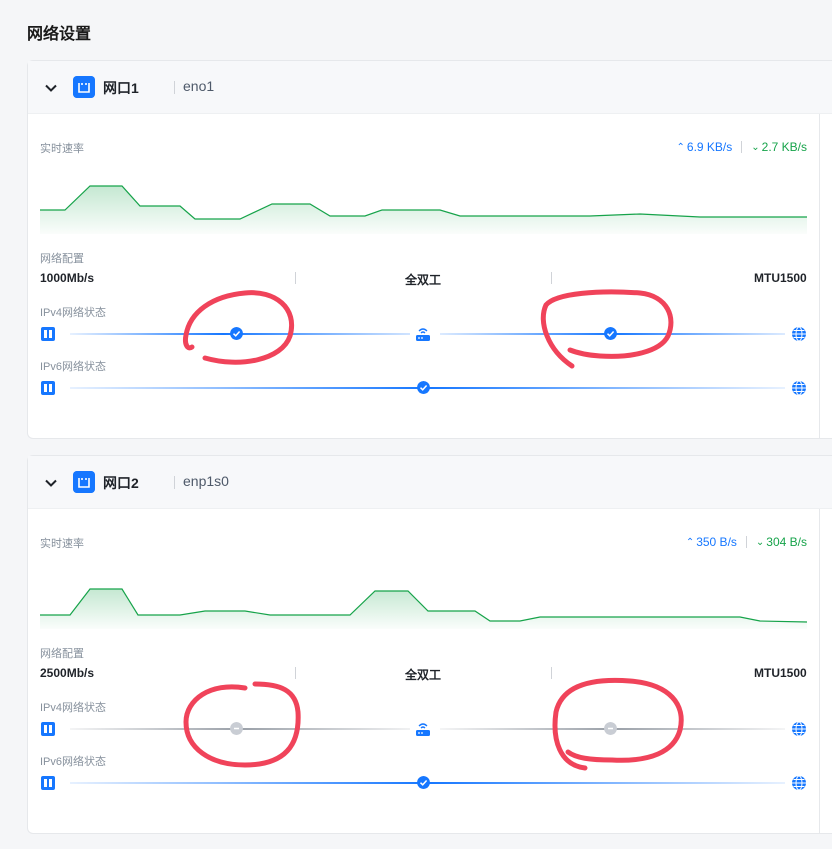 The height and width of the screenshot is (849, 832). I want to click on port-device: enp1s0, so click(206, 481).